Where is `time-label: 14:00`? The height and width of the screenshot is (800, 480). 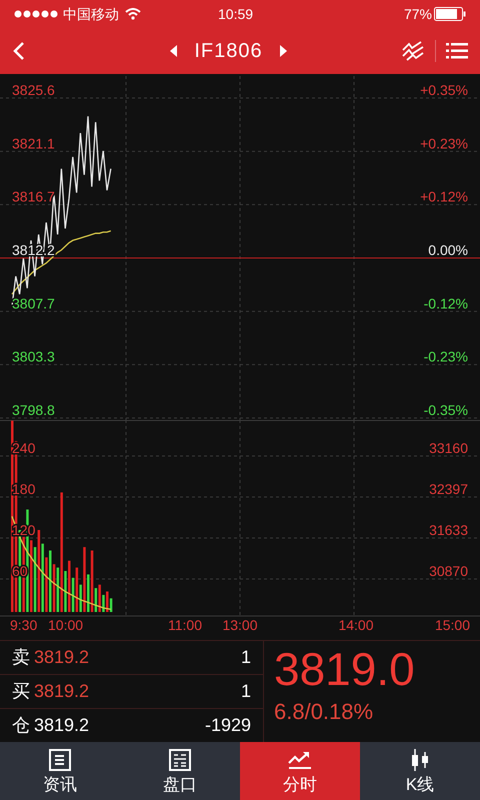 time-label: 14:00 is located at coordinates (356, 625).